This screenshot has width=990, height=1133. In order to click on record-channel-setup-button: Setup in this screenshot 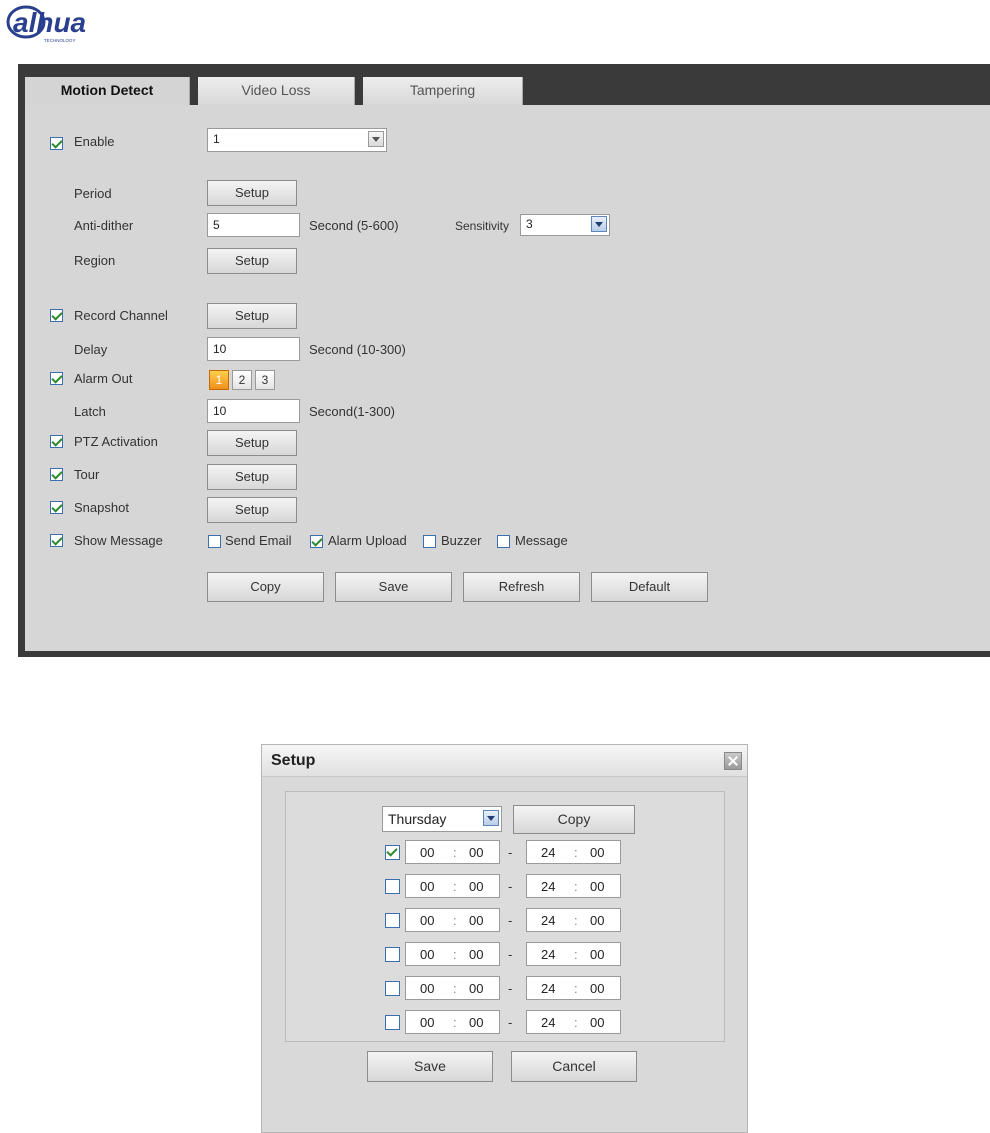, I will do `click(252, 316)`.